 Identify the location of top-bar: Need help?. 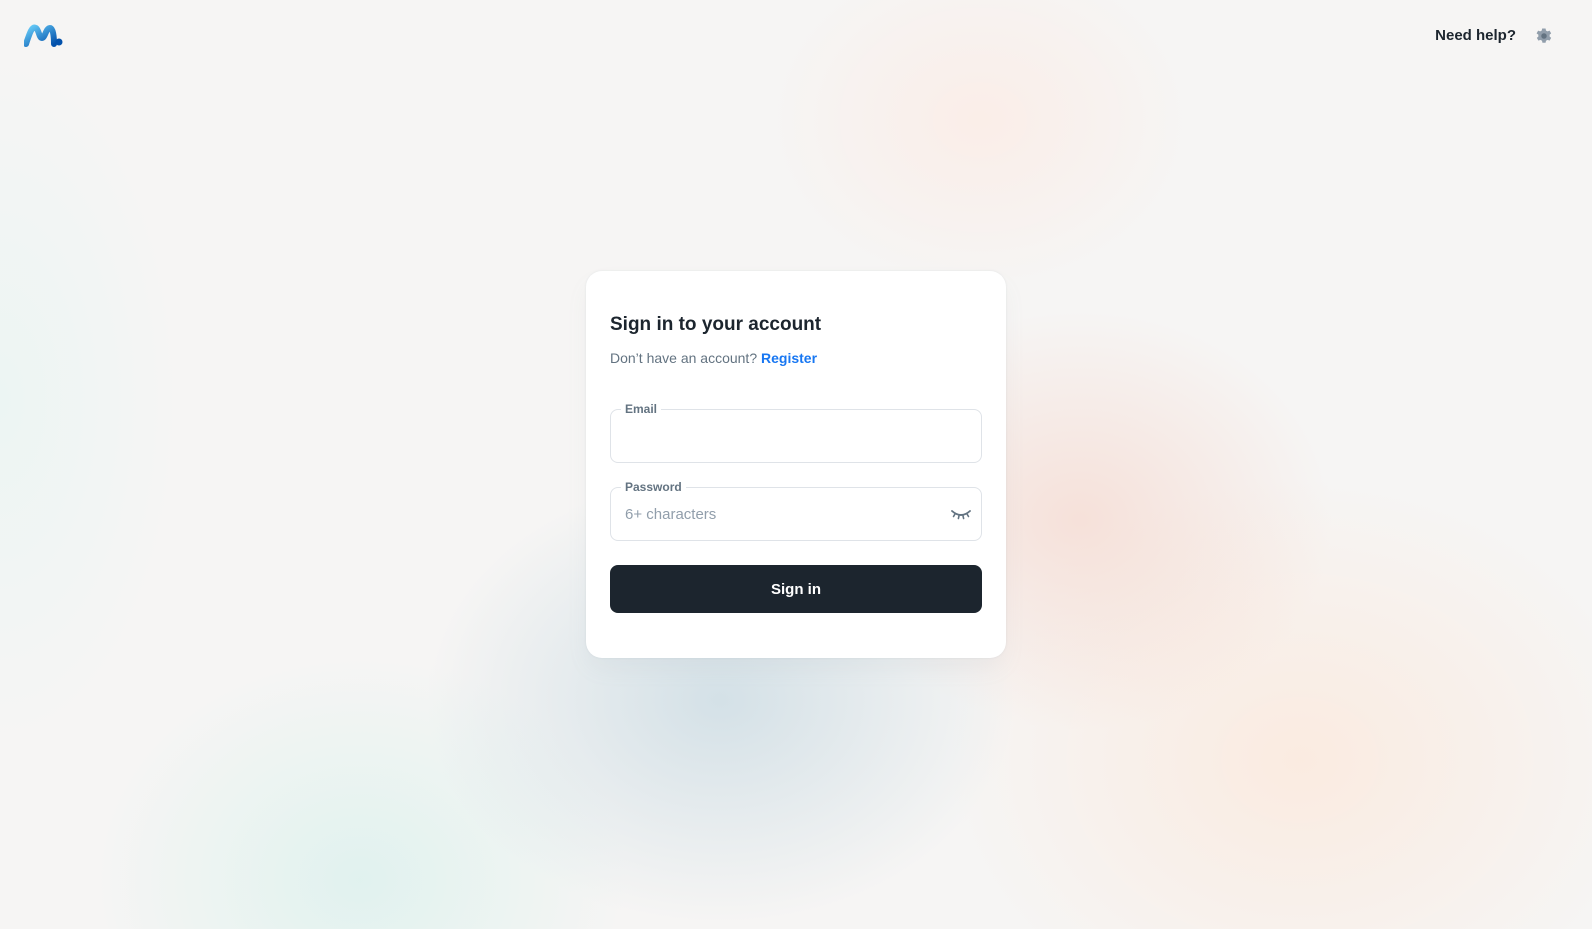
(796, 36).